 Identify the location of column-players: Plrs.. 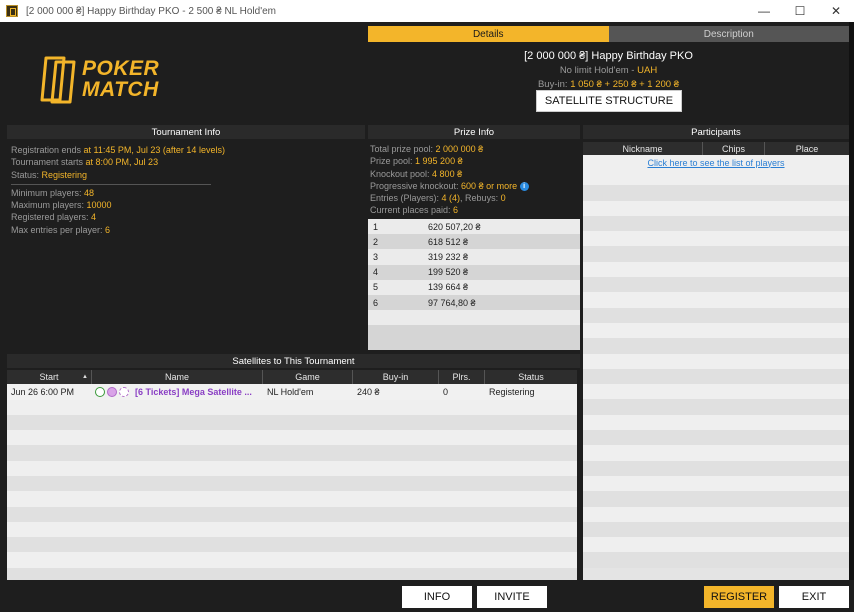
(462, 377).